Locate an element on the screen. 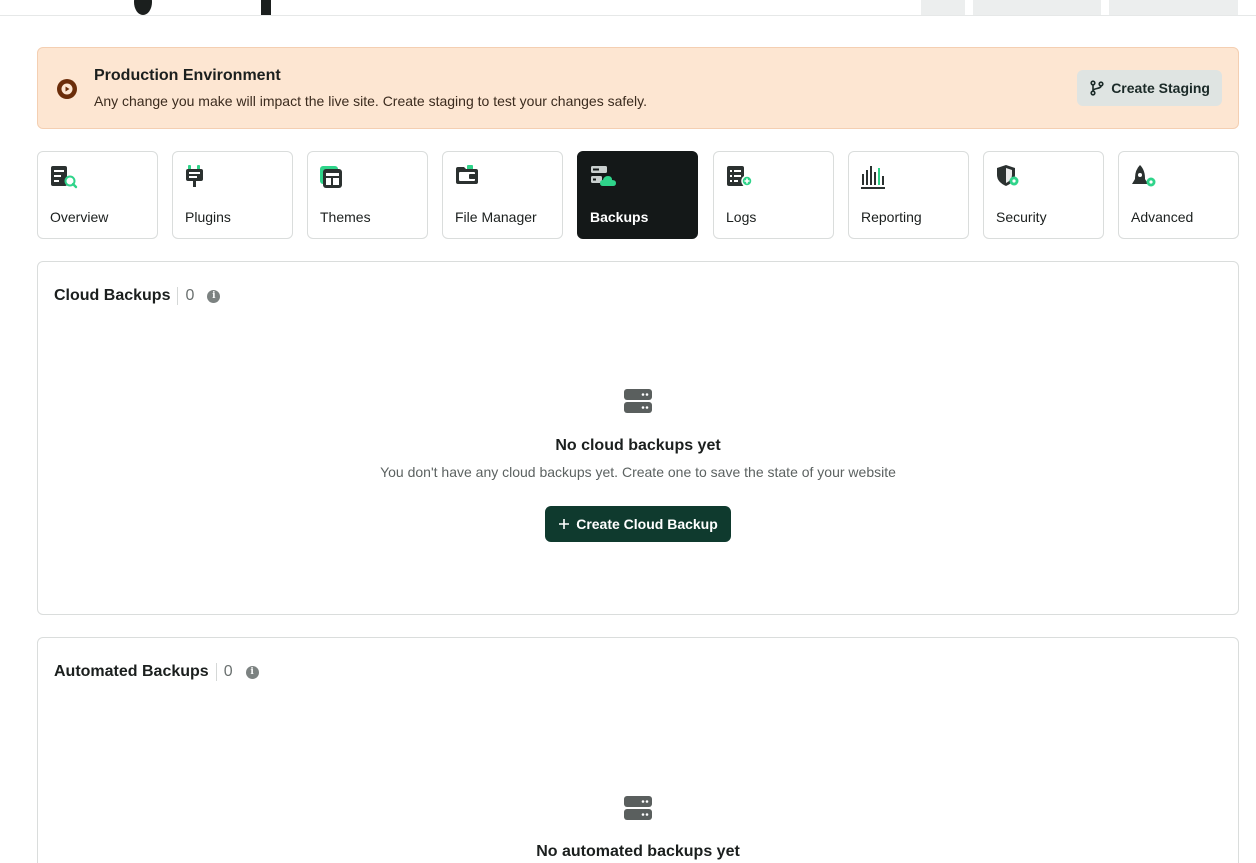 This screenshot has width=1256, height=863. page-title is located at coordinates (202, 7).